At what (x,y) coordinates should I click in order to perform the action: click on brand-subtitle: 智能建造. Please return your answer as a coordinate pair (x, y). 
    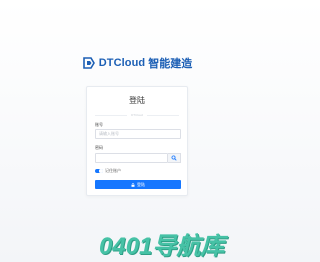
    Looking at the image, I should click on (170, 64).